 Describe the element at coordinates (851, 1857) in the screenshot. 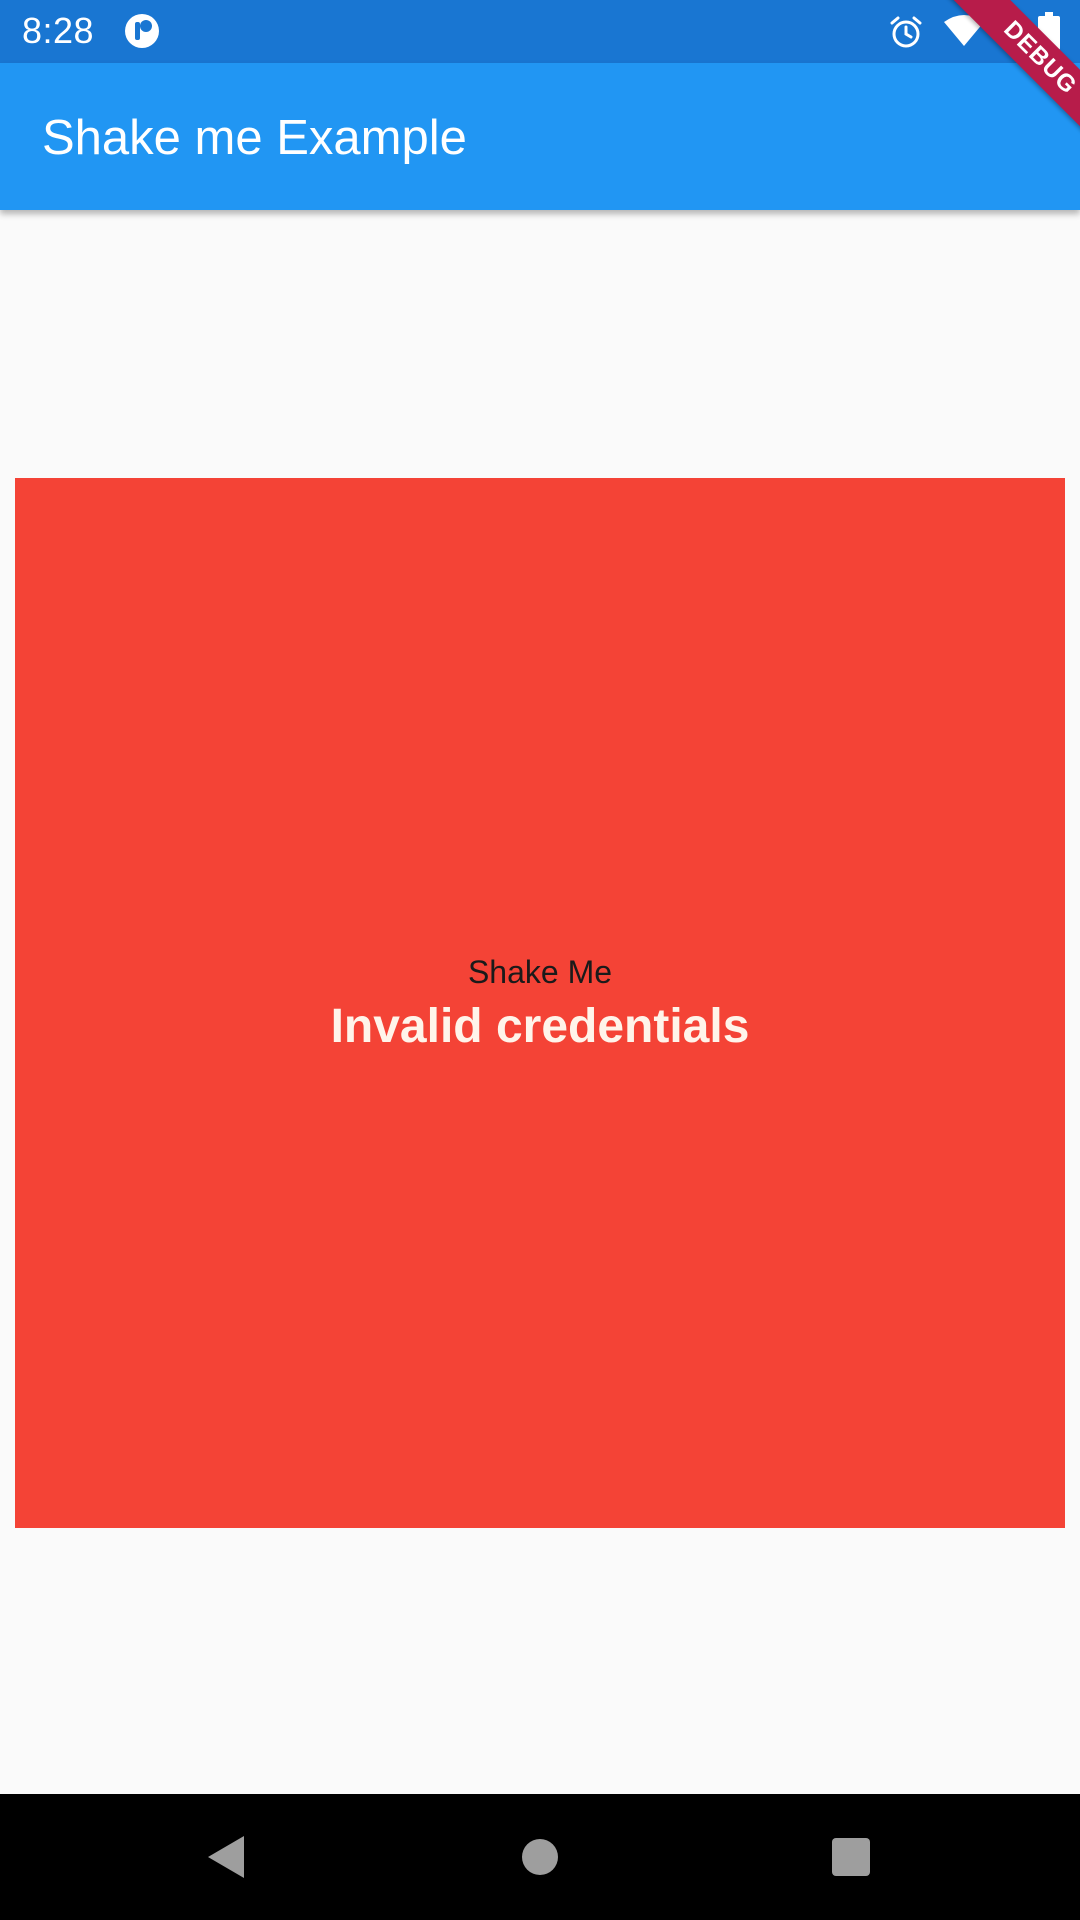

I see `recents-icon` at that location.